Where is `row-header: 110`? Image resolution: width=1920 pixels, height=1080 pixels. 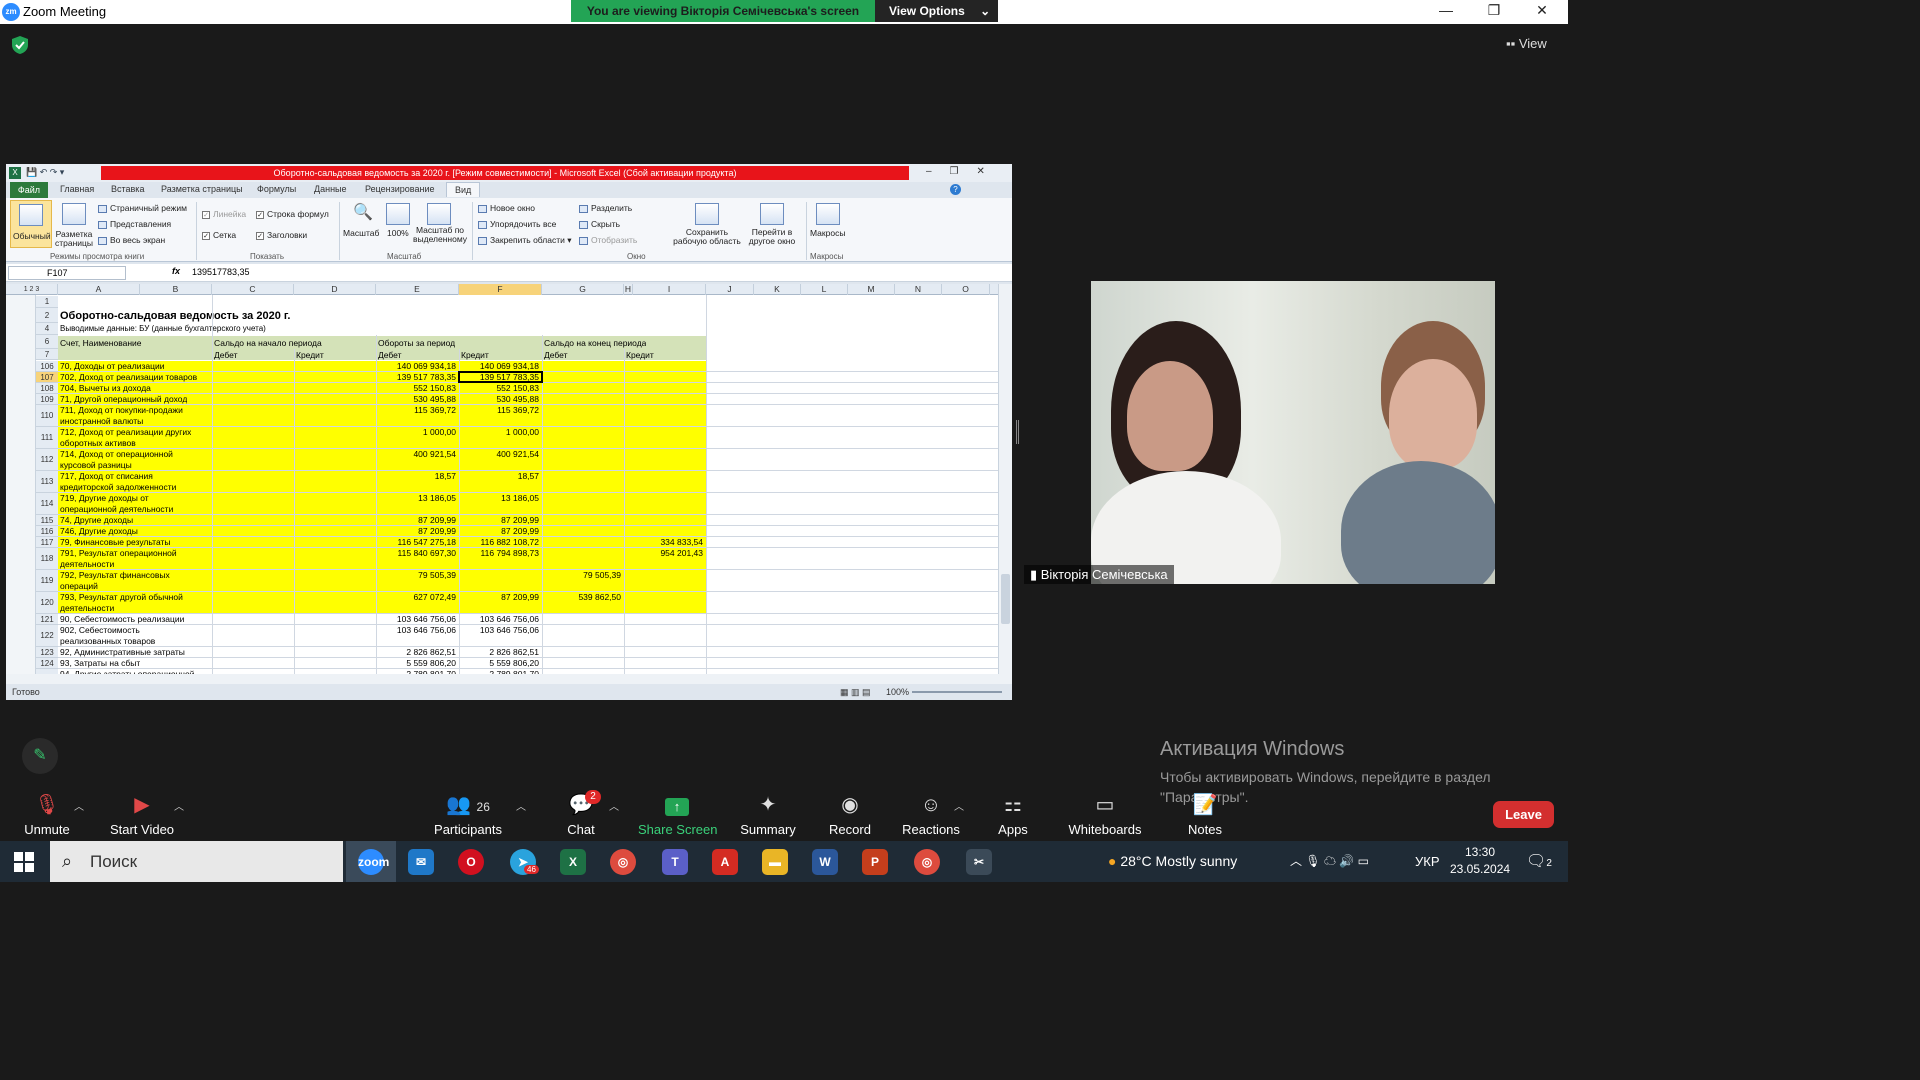
row-header: 110 is located at coordinates (47, 416).